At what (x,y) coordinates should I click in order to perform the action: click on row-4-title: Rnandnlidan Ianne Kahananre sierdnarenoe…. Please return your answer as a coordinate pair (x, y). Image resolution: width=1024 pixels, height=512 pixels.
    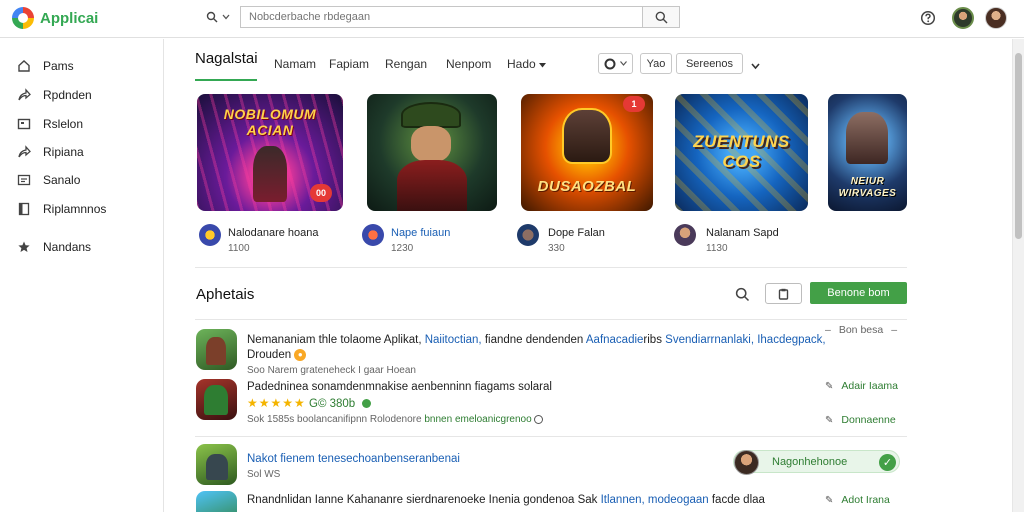
    Looking at the image, I should click on (506, 500).